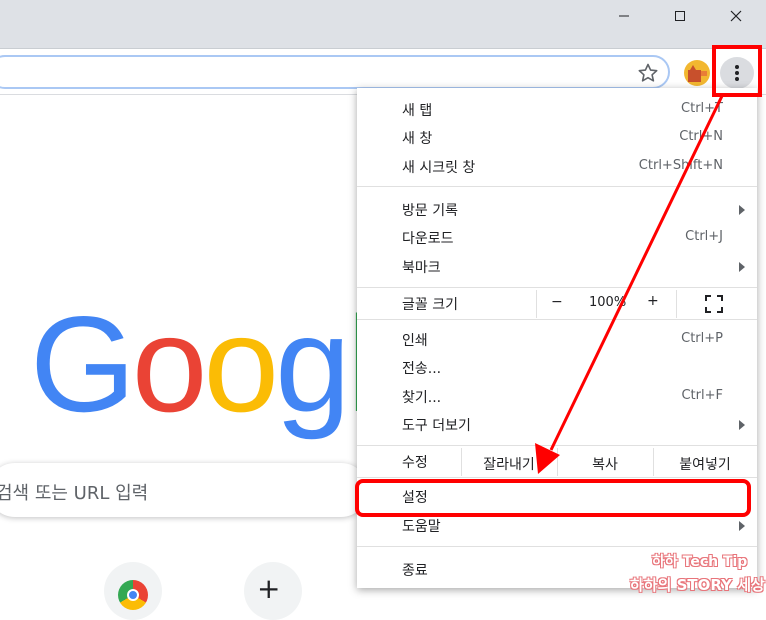 The image size is (766, 620). Describe the element at coordinates (702, 395) in the screenshot. I see `menu-item-shortcut: Ctrl+F` at that location.